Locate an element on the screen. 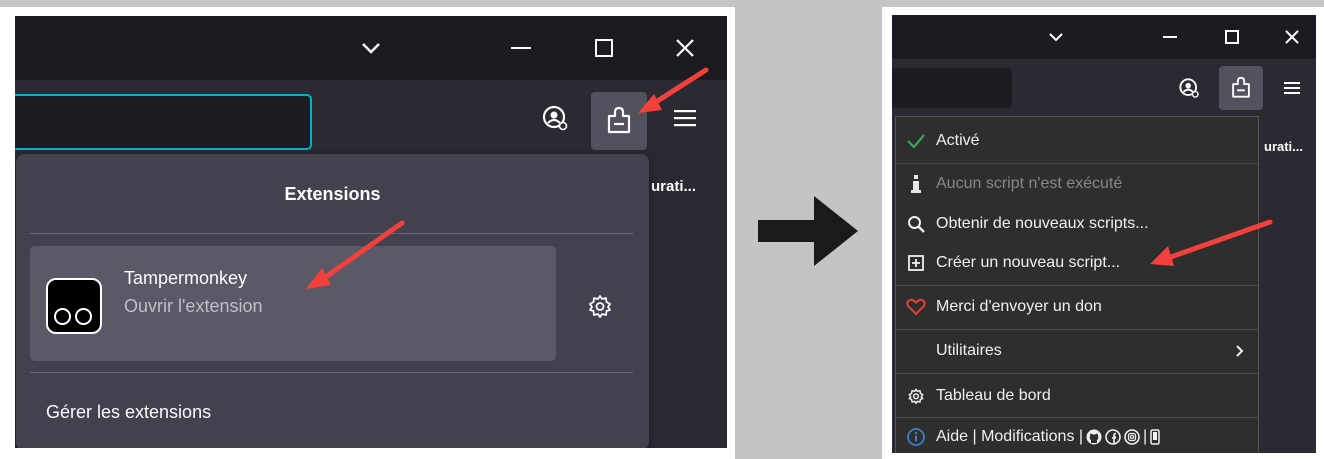 The image size is (1324, 459). logo-eye-left is located at coordinates (62, 316).